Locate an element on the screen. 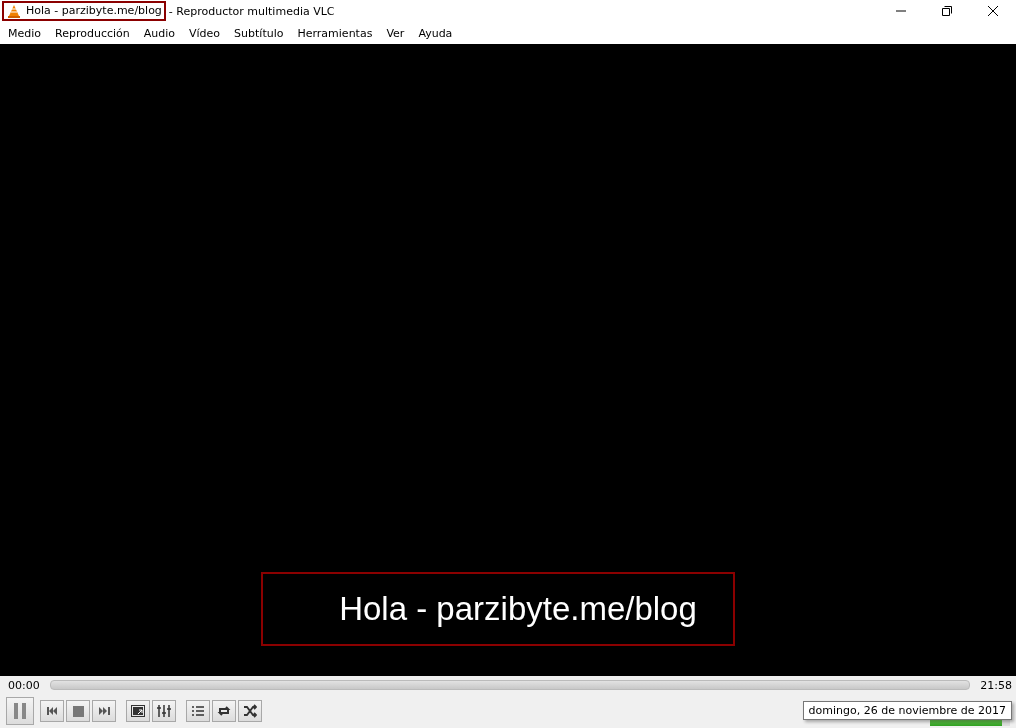 The height and width of the screenshot is (728, 1016). next-button is located at coordinates (104, 711).